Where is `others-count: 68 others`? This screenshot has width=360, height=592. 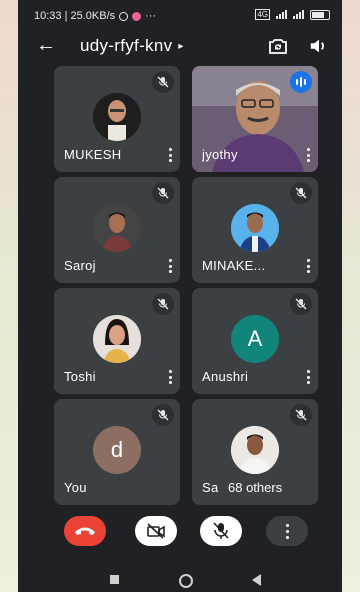
others-count: 68 others is located at coordinates (255, 487).